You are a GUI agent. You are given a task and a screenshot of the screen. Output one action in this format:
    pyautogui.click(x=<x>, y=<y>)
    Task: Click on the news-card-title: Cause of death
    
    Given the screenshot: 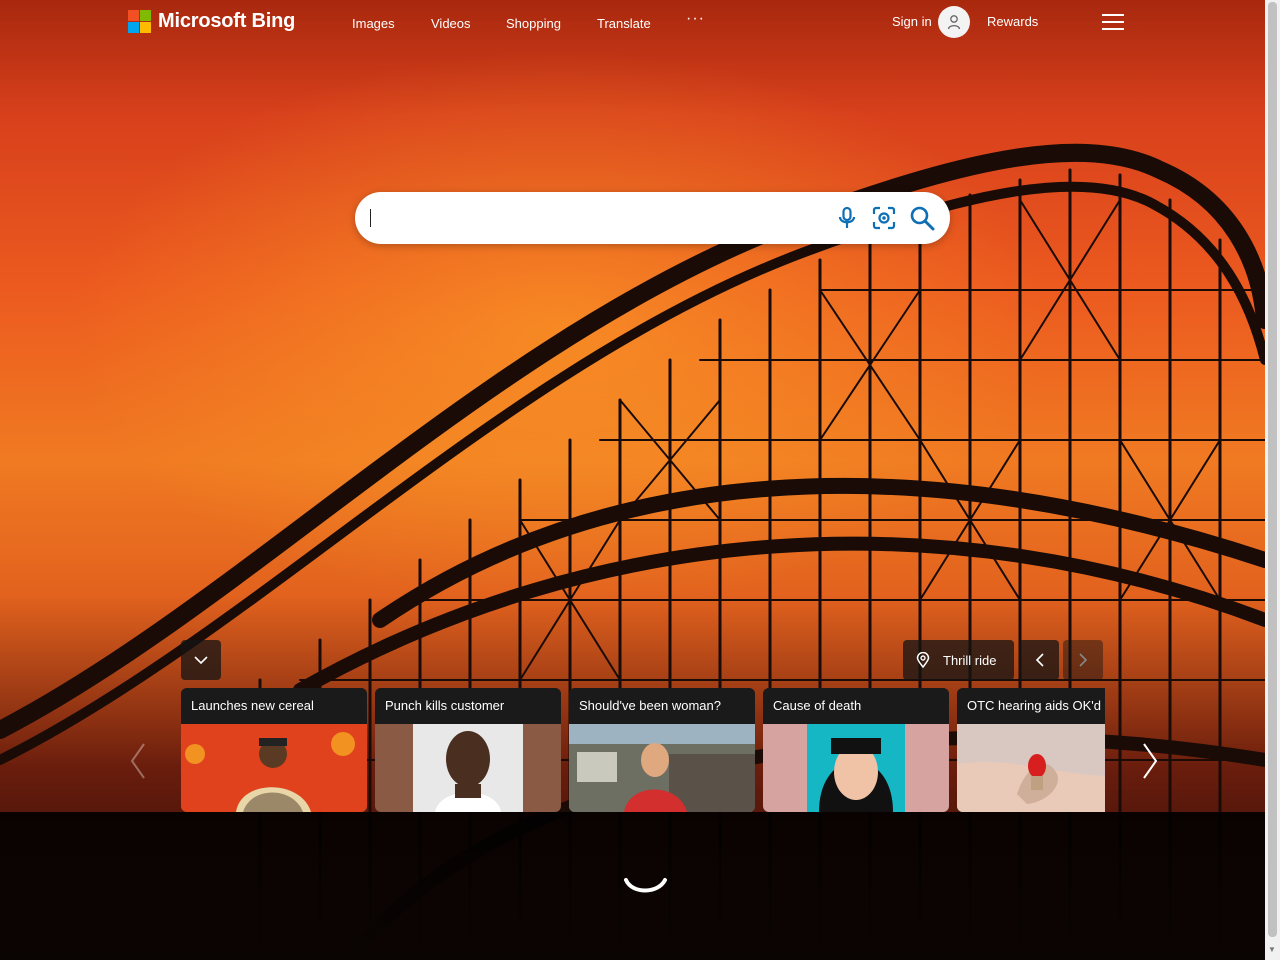 What is the action you would take?
    pyautogui.click(x=856, y=706)
    